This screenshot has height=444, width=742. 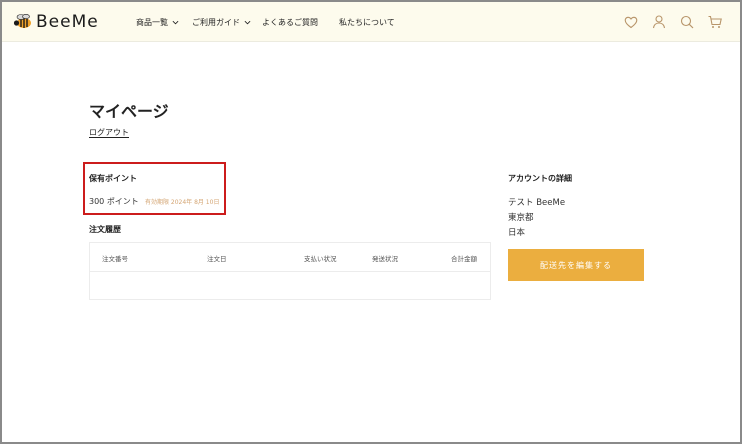 I want to click on search-icon, so click(x=687, y=22).